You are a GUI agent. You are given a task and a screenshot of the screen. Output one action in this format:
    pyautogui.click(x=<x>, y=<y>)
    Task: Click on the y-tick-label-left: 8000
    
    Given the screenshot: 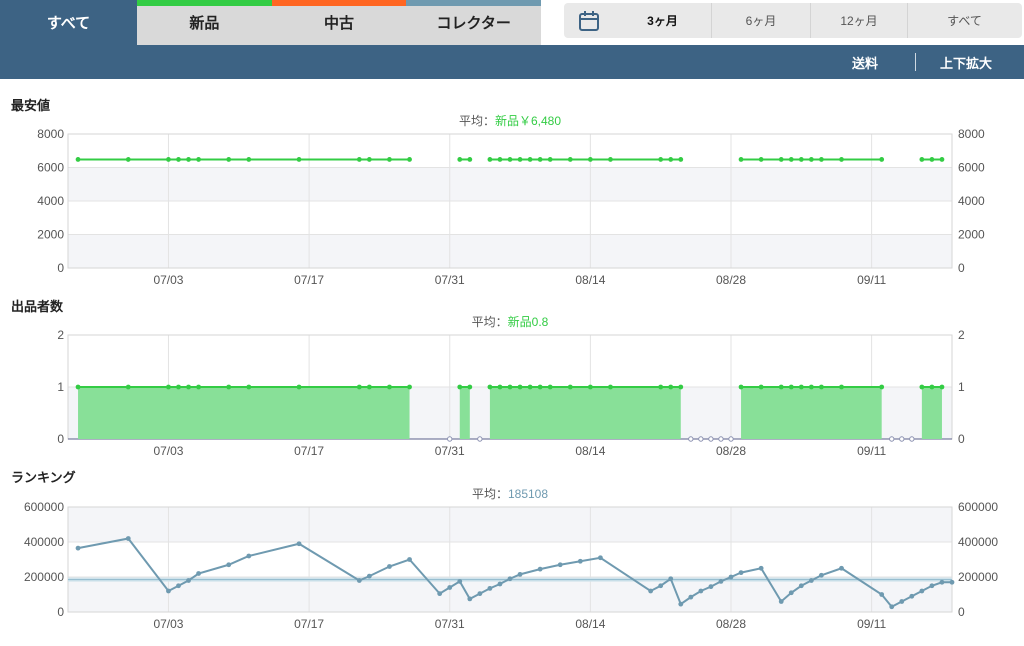 What is the action you would take?
    pyautogui.click(x=50, y=134)
    